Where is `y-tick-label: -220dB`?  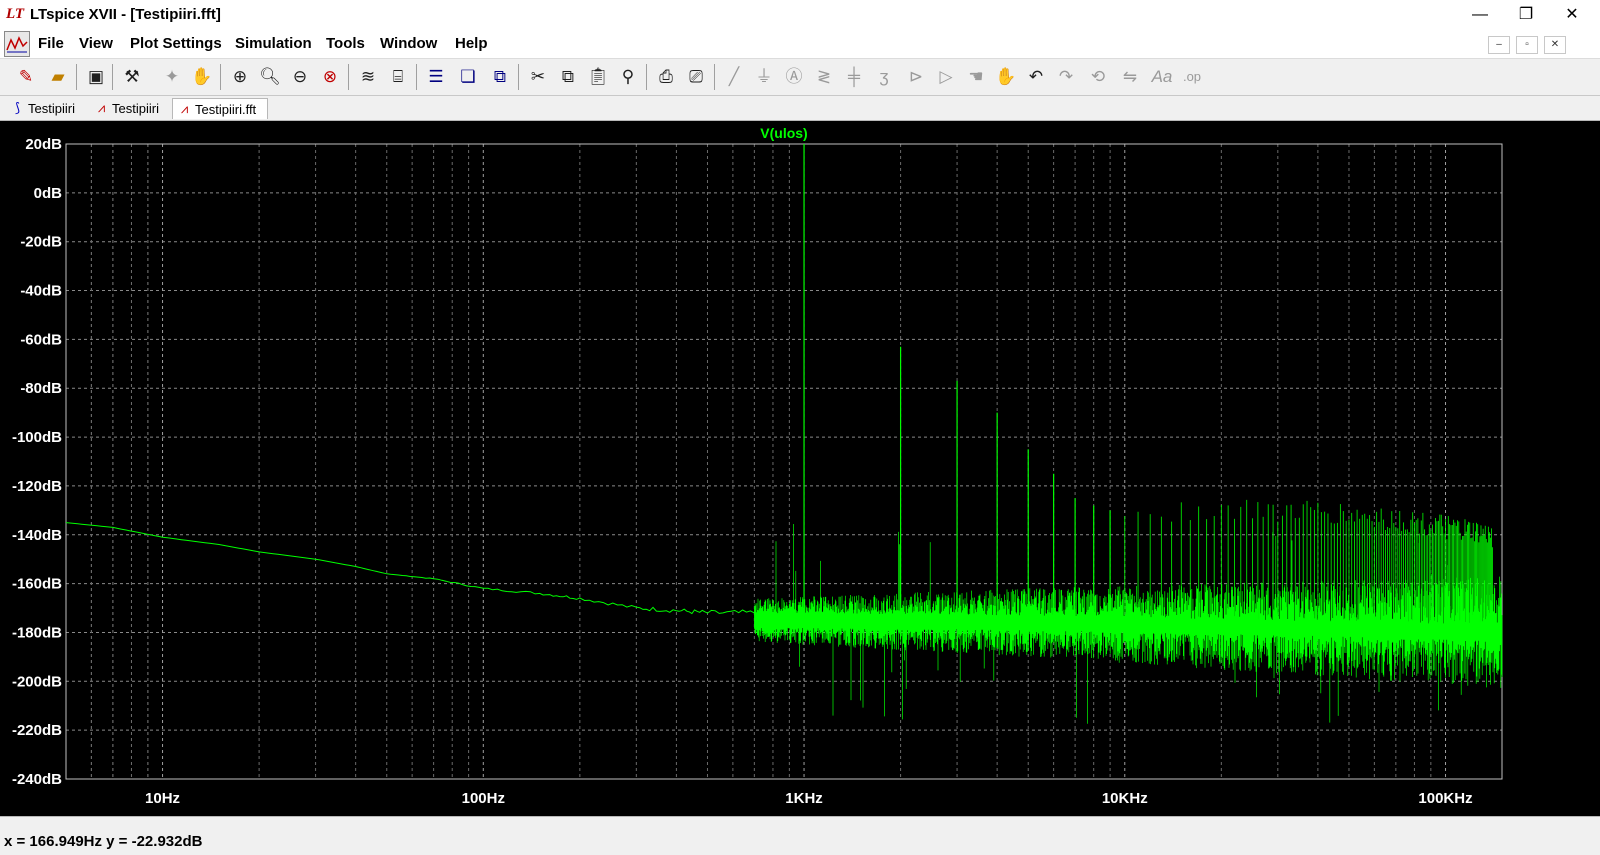 y-tick-label: -220dB is located at coordinates (37, 730).